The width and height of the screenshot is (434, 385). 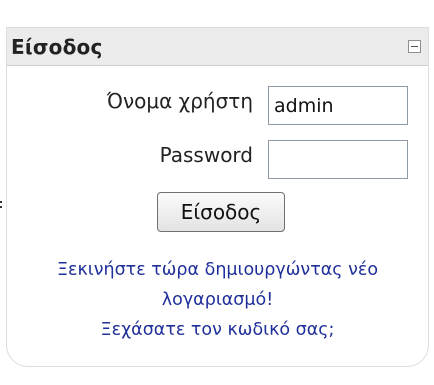 What do you see at coordinates (338, 105) in the screenshot?
I see `username-input` at bounding box center [338, 105].